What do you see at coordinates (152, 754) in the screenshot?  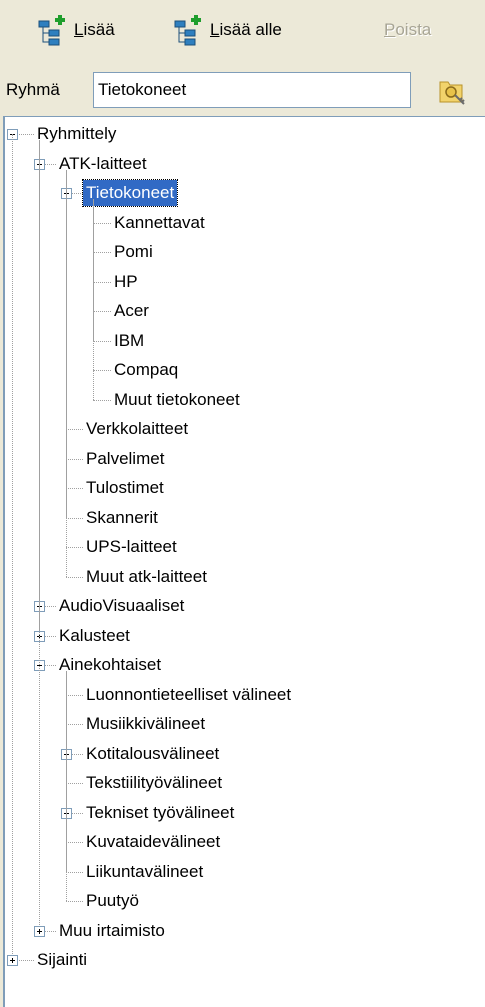 I see `tree-node: Kotitalousvälineet` at bounding box center [152, 754].